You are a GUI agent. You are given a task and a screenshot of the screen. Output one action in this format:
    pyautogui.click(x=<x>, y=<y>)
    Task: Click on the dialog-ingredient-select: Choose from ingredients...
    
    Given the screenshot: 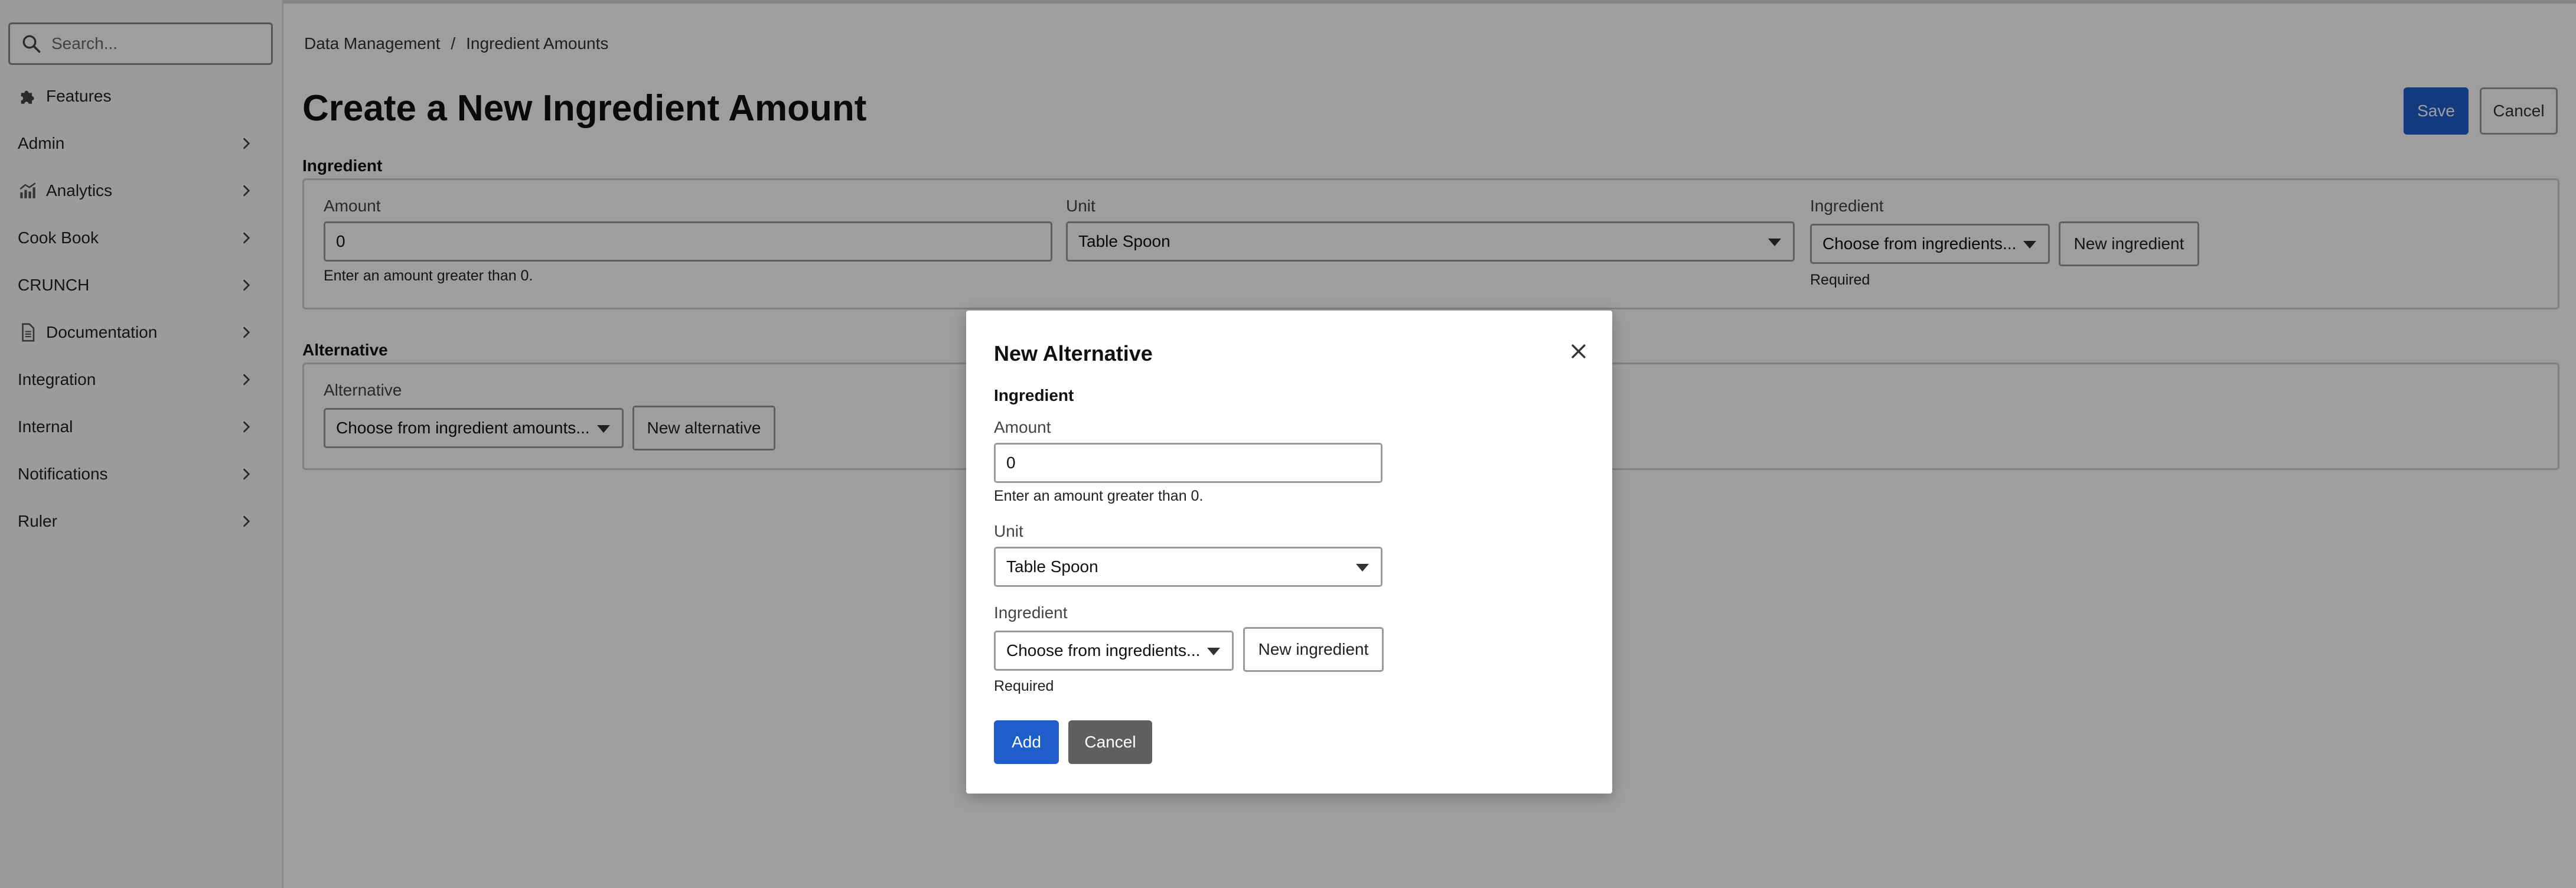 What is the action you would take?
    pyautogui.click(x=1114, y=651)
    